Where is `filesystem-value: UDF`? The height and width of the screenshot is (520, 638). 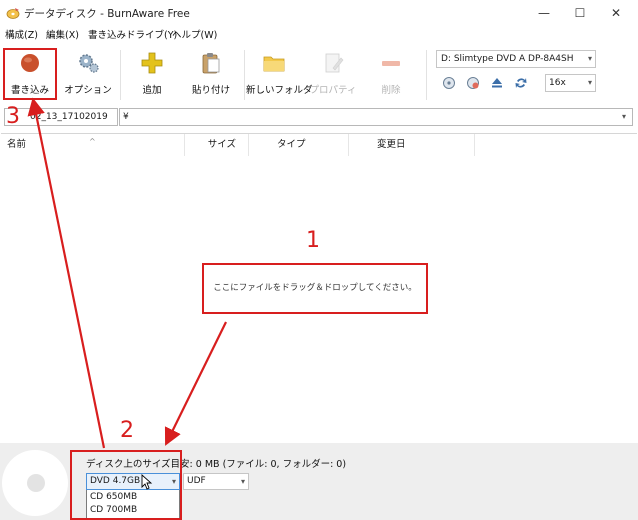
filesystem-value: UDF is located at coordinates (196, 481).